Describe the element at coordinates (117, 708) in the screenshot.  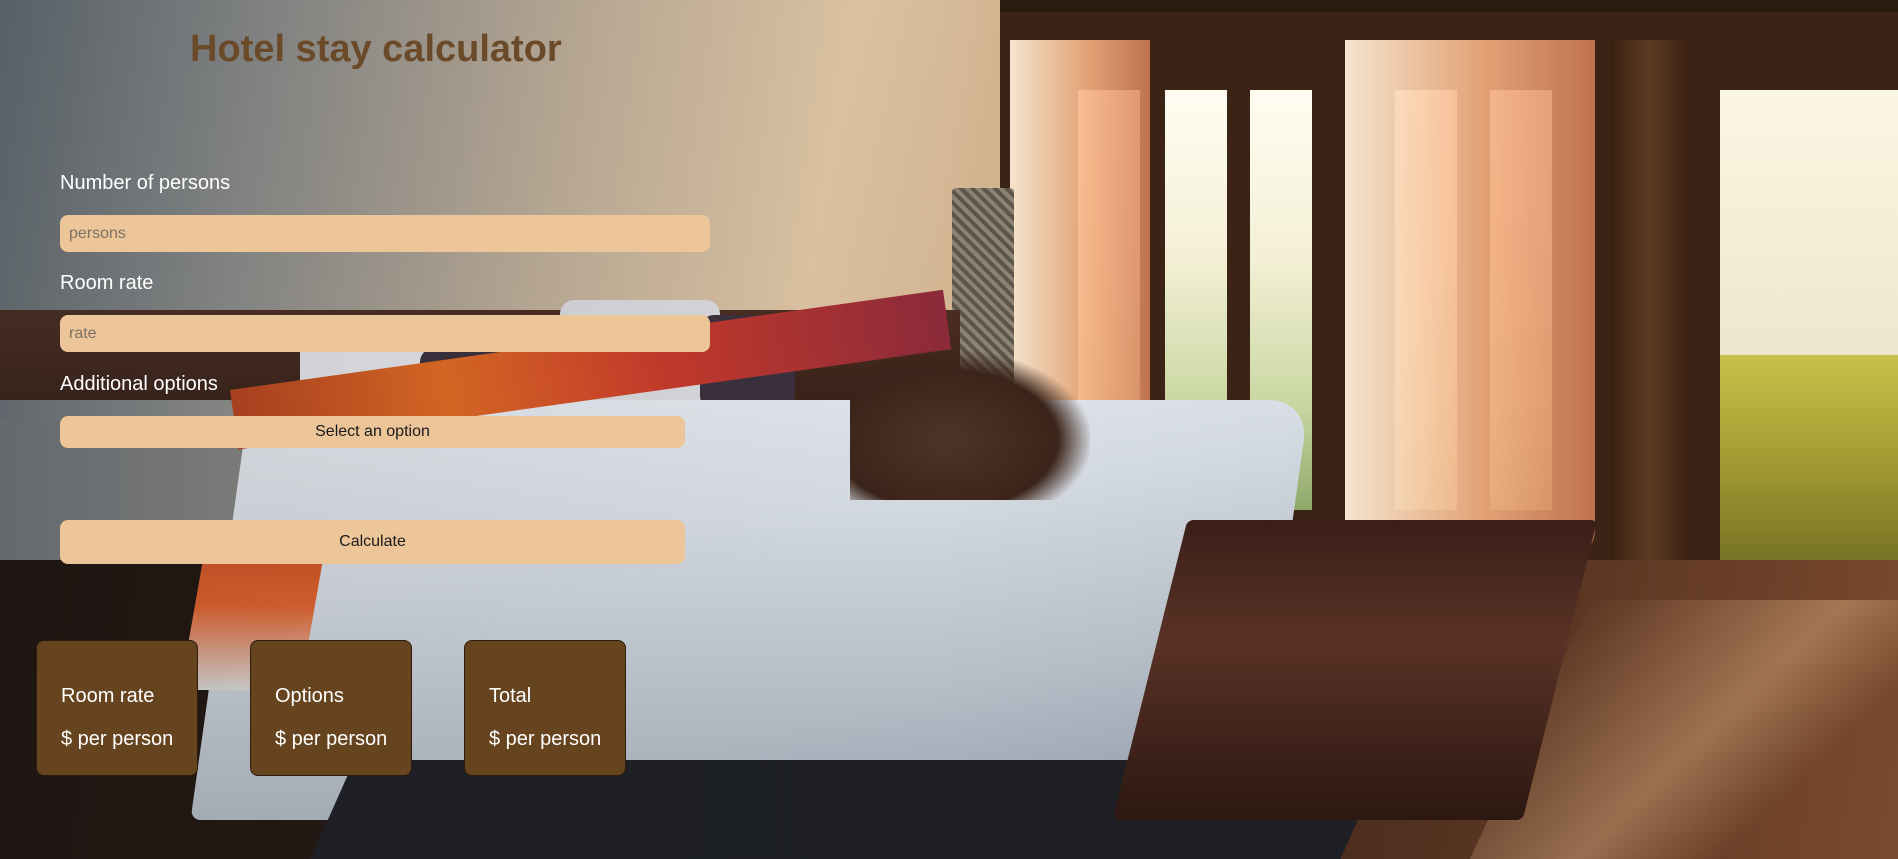
I see `room-rate-result-card: Room rate $ per person` at that location.